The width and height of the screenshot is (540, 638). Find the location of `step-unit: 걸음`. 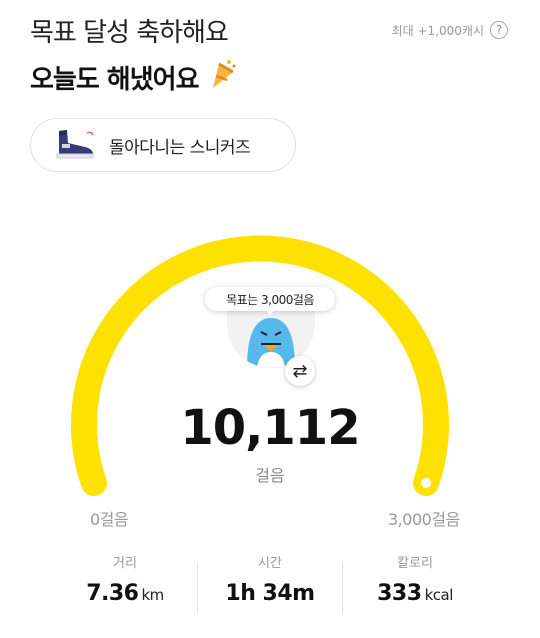

step-unit: 걸음 is located at coordinates (270, 475).